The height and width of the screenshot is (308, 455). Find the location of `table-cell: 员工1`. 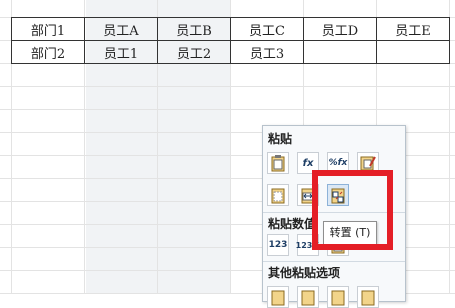

table-cell: 员工1 is located at coordinates (121, 52).